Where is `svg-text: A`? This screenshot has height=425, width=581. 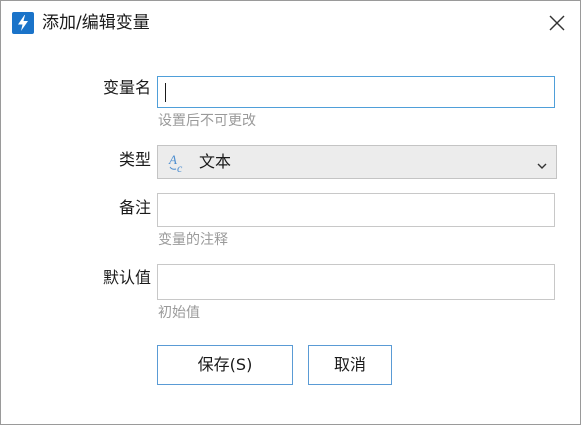
svg-text: A is located at coordinates (172, 159).